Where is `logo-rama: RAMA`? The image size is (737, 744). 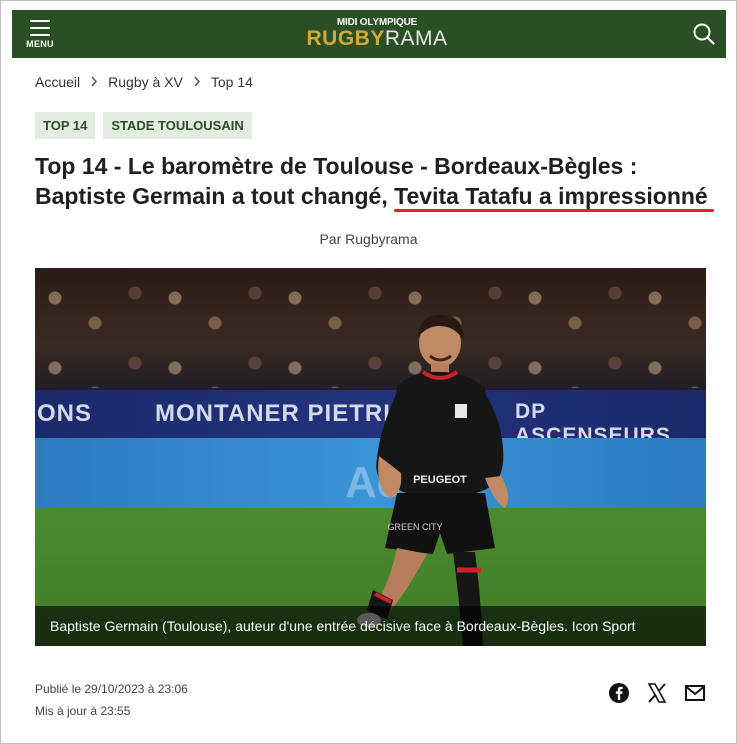
logo-rama: RAMA is located at coordinates (416, 38).